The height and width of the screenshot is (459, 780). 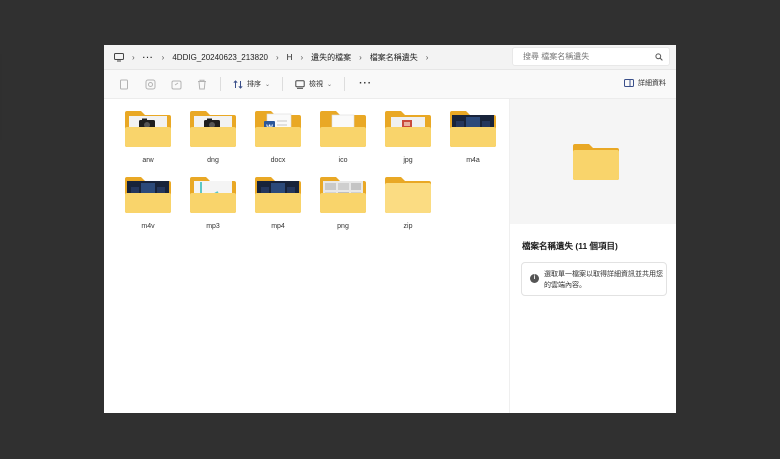 What do you see at coordinates (473, 160) in the screenshot?
I see `folder-name: m4a` at bounding box center [473, 160].